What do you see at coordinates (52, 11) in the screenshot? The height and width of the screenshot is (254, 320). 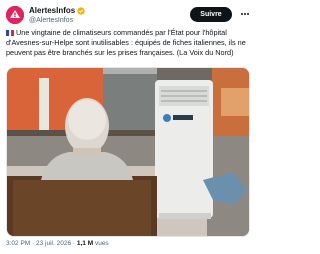 I see `display-name: AlertesInfos` at bounding box center [52, 11].